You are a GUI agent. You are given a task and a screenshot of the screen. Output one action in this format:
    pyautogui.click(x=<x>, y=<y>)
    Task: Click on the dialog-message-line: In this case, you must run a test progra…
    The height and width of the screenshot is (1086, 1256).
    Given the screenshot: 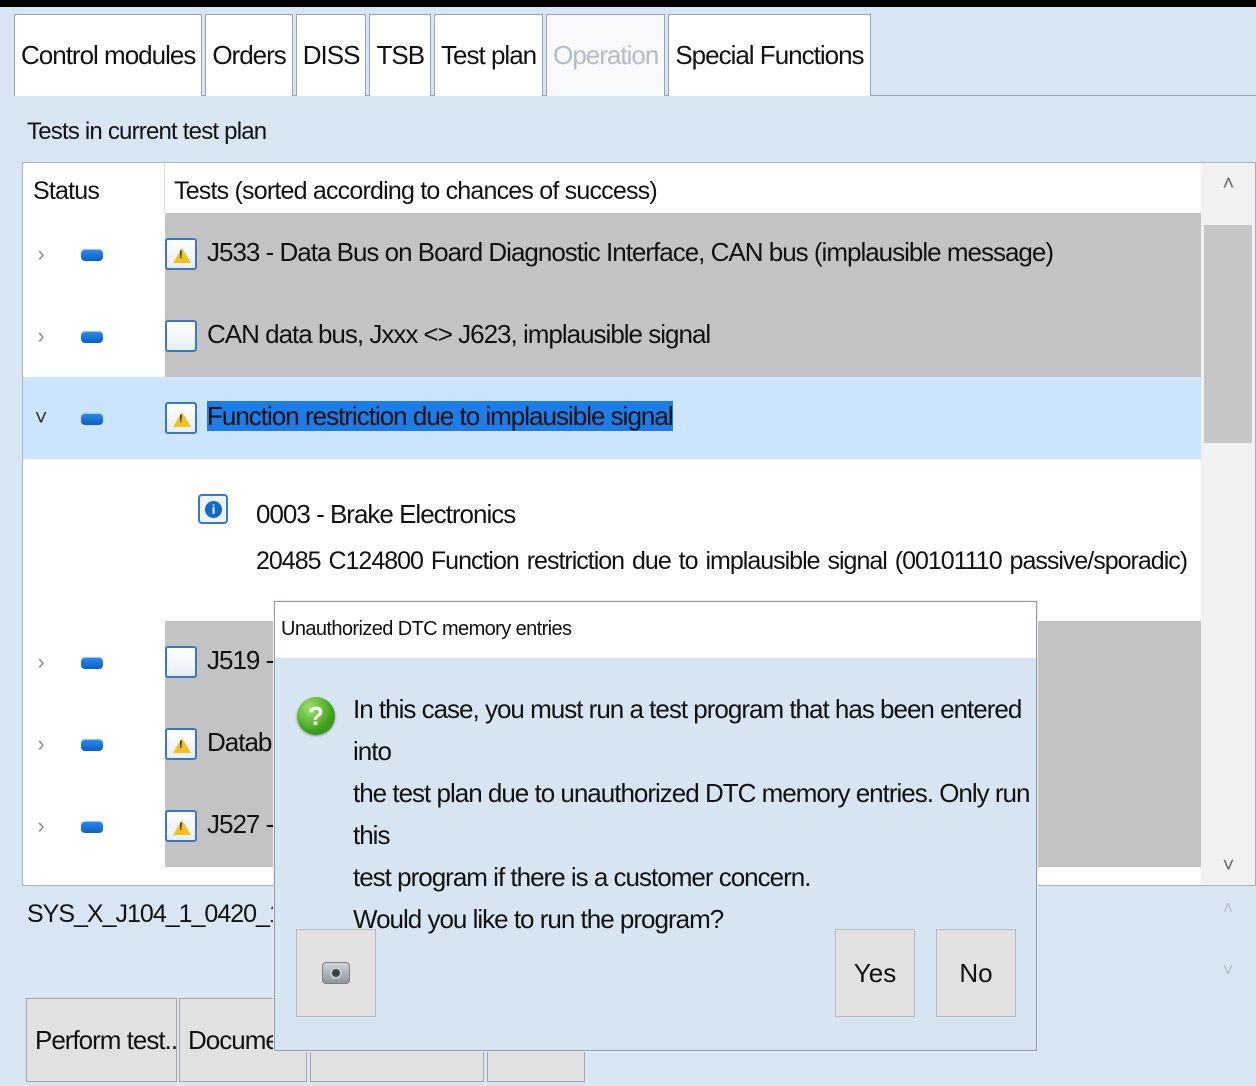 What is the action you would take?
    pyautogui.click(x=687, y=730)
    